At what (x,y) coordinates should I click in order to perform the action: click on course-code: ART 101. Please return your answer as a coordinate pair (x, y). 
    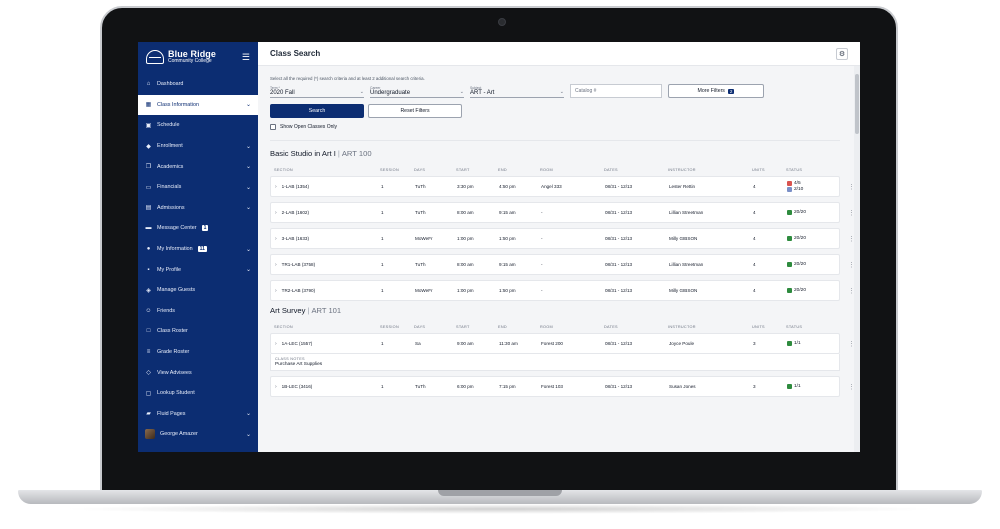
    Looking at the image, I should click on (326, 310).